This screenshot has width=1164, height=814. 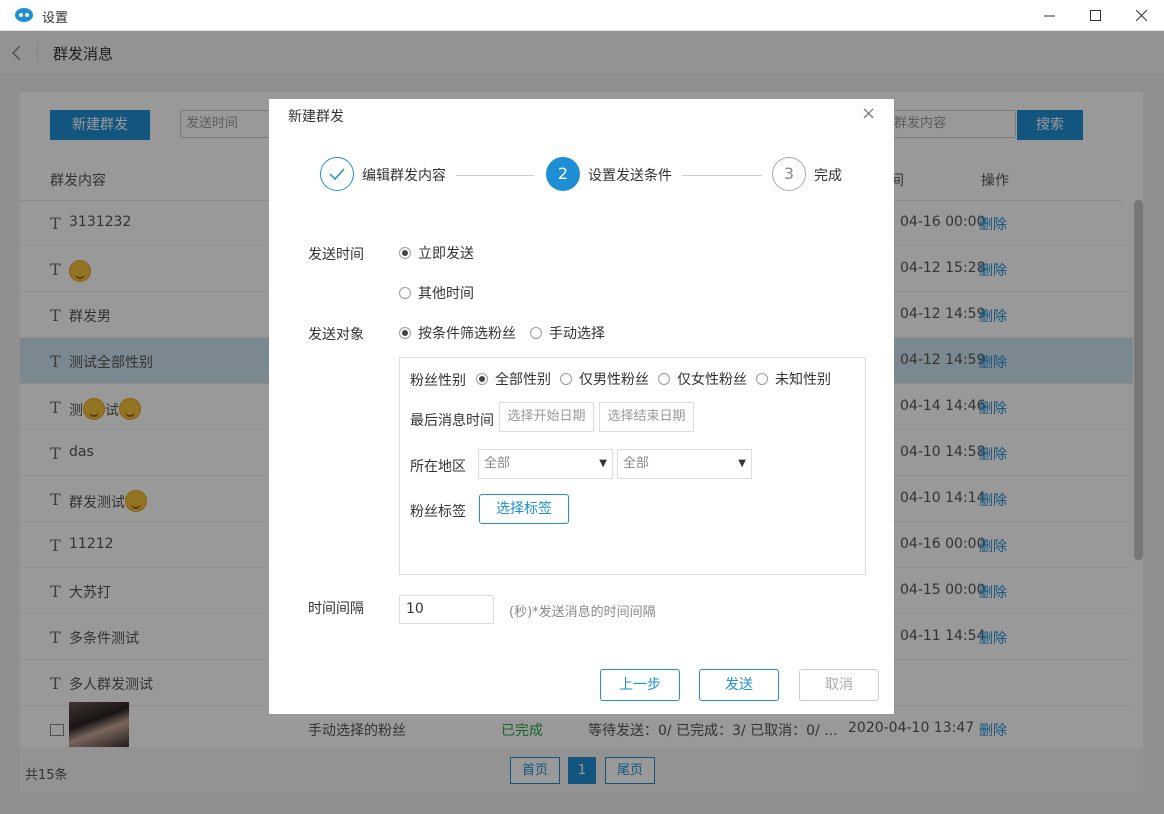 What do you see at coordinates (524, 509) in the screenshot?
I see `select-tag-button: 选择标签` at bounding box center [524, 509].